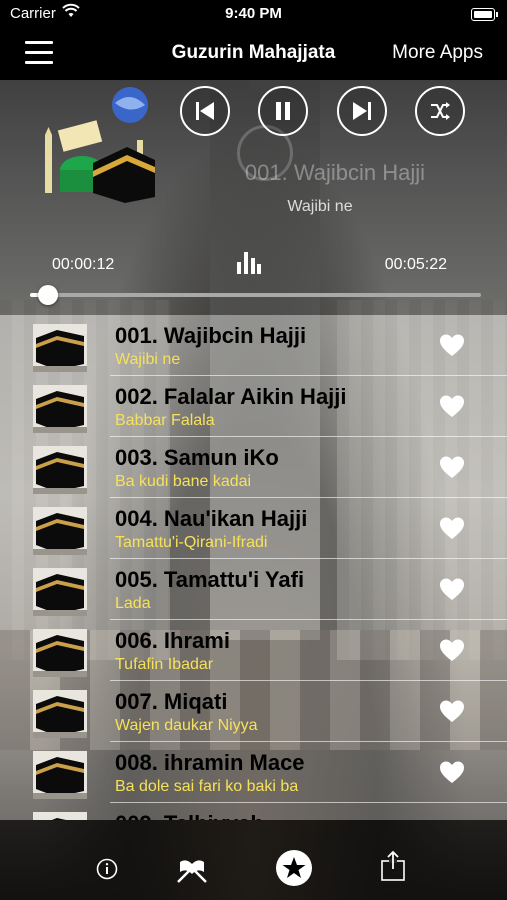  I want to click on track-subtitle: Lada, so click(133, 603).